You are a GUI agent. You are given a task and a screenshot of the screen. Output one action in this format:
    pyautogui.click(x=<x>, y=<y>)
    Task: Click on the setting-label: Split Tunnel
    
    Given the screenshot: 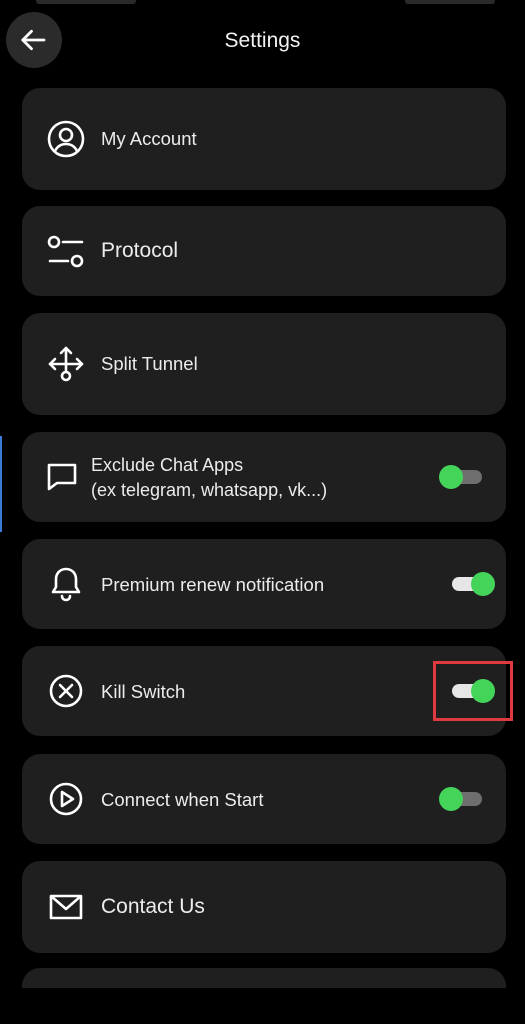 What is the action you would take?
    pyautogui.click(x=149, y=363)
    